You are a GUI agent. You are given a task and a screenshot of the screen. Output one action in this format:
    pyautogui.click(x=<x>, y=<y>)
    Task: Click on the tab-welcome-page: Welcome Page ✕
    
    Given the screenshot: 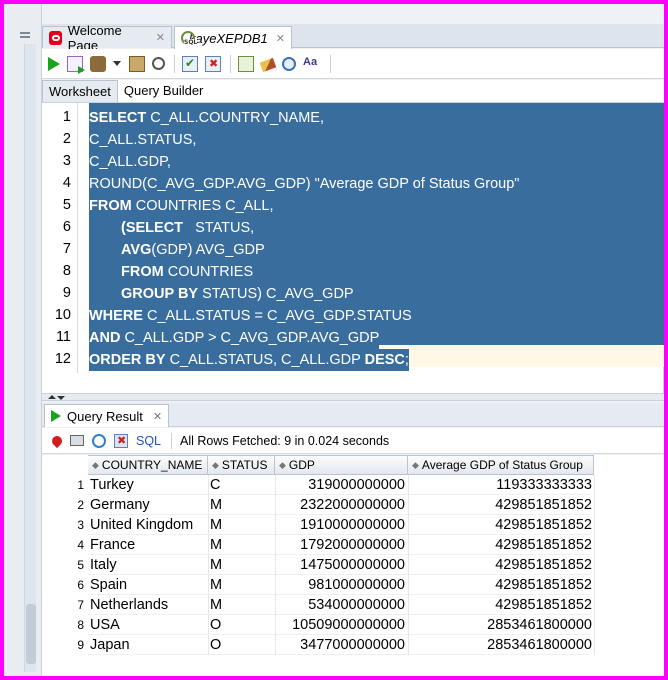 What is the action you would take?
    pyautogui.click(x=107, y=38)
    